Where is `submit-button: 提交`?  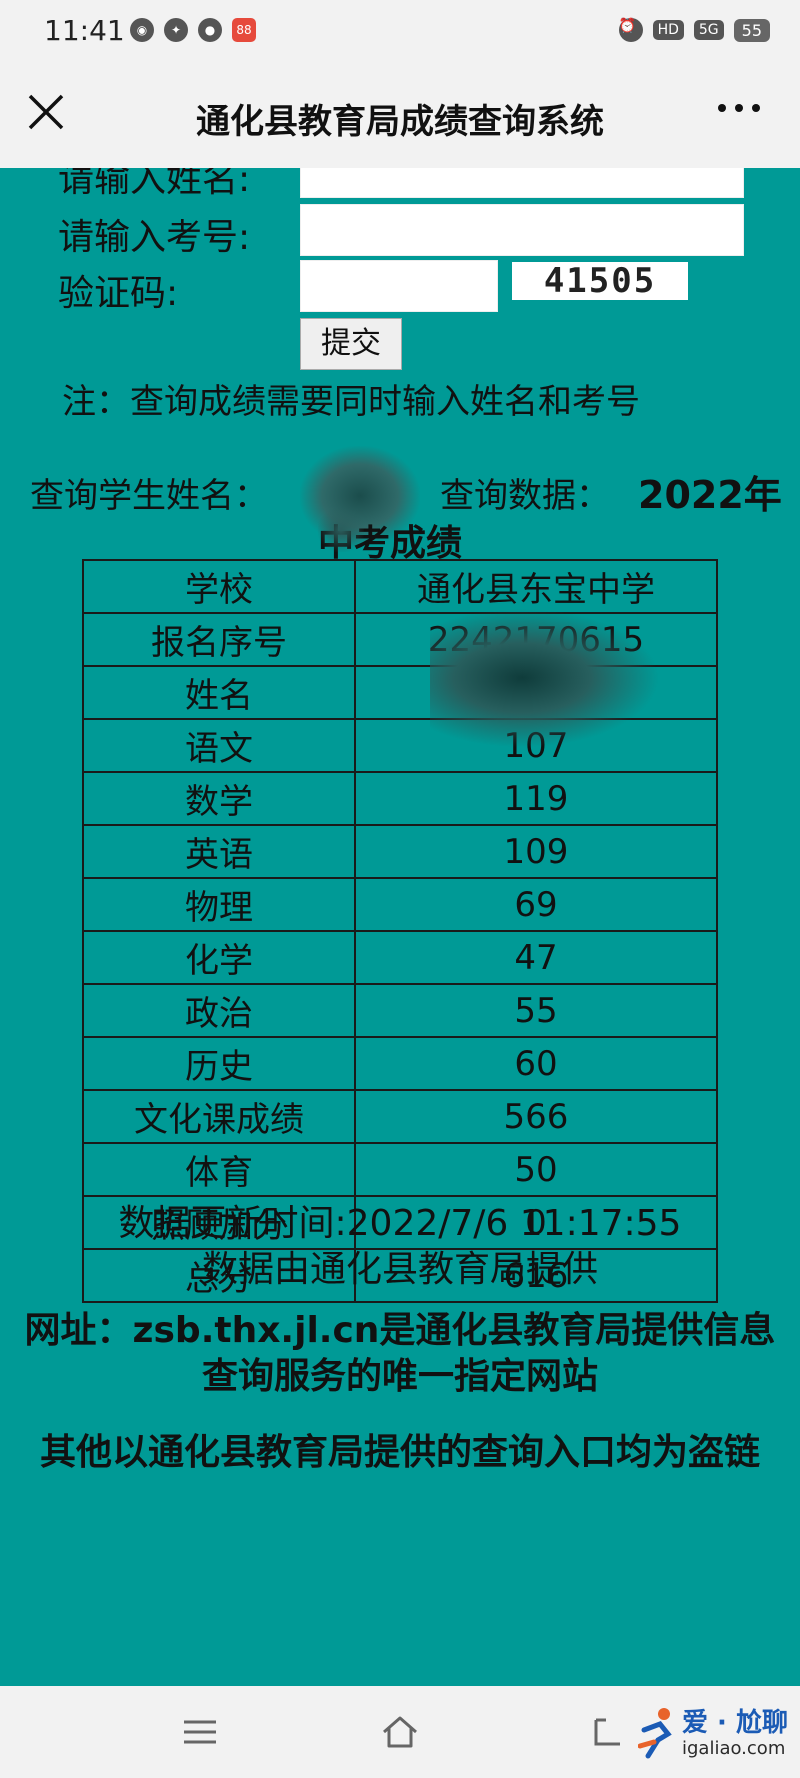
submit-button: 提交 is located at coordinates (351, 344).